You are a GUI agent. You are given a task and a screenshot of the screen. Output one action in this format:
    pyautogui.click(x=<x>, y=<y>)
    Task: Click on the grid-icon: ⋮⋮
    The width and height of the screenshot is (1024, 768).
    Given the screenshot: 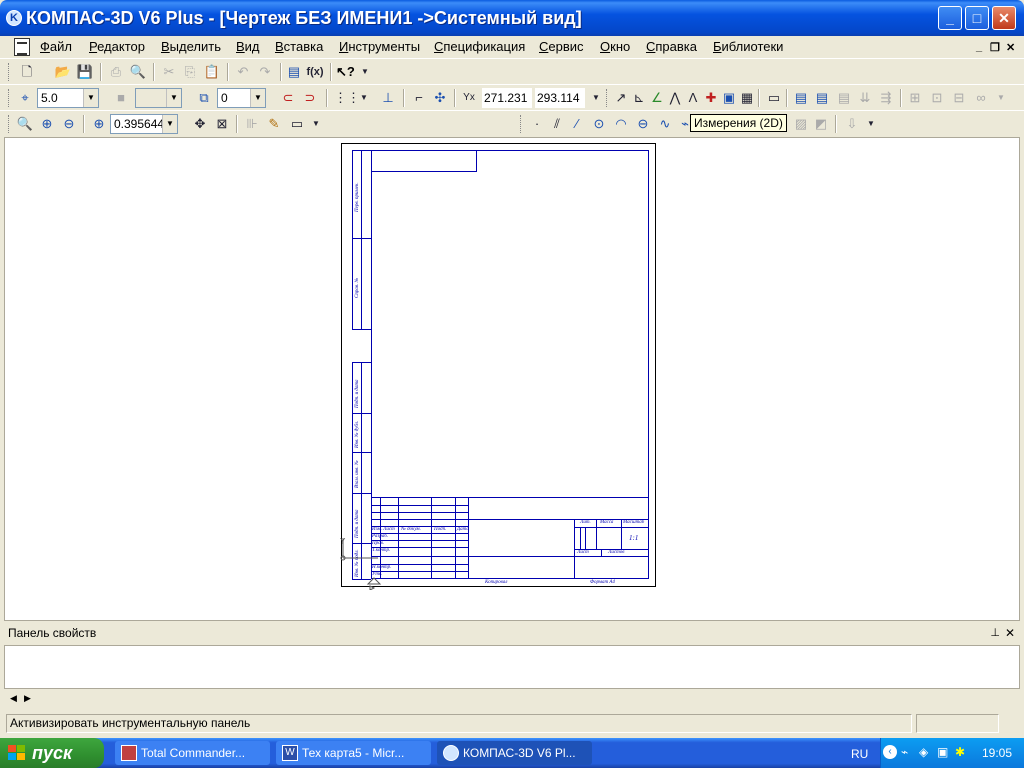 What is the action you would take?
    pyautogui.click(x=347, y=98)
    